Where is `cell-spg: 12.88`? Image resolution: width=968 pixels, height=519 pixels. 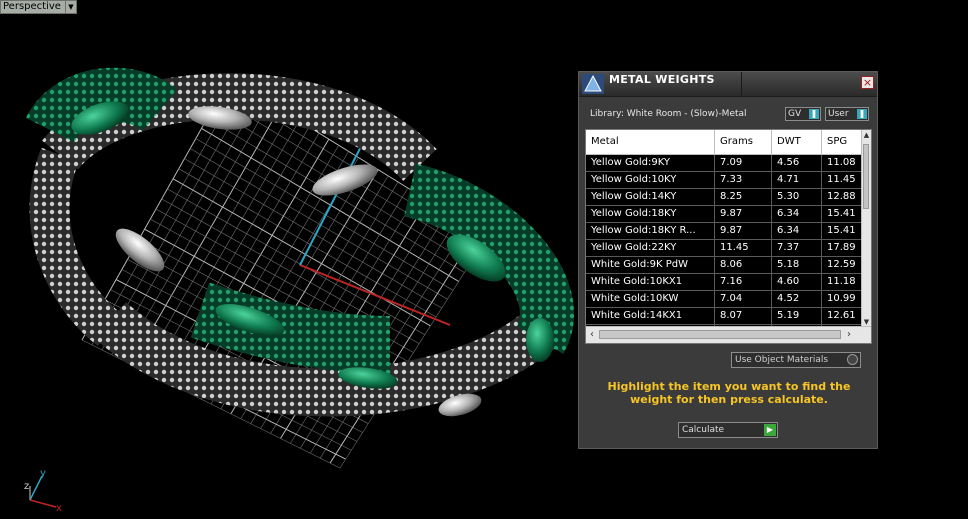
cell-spg: 12.88 is located at coordinates (842, 197).